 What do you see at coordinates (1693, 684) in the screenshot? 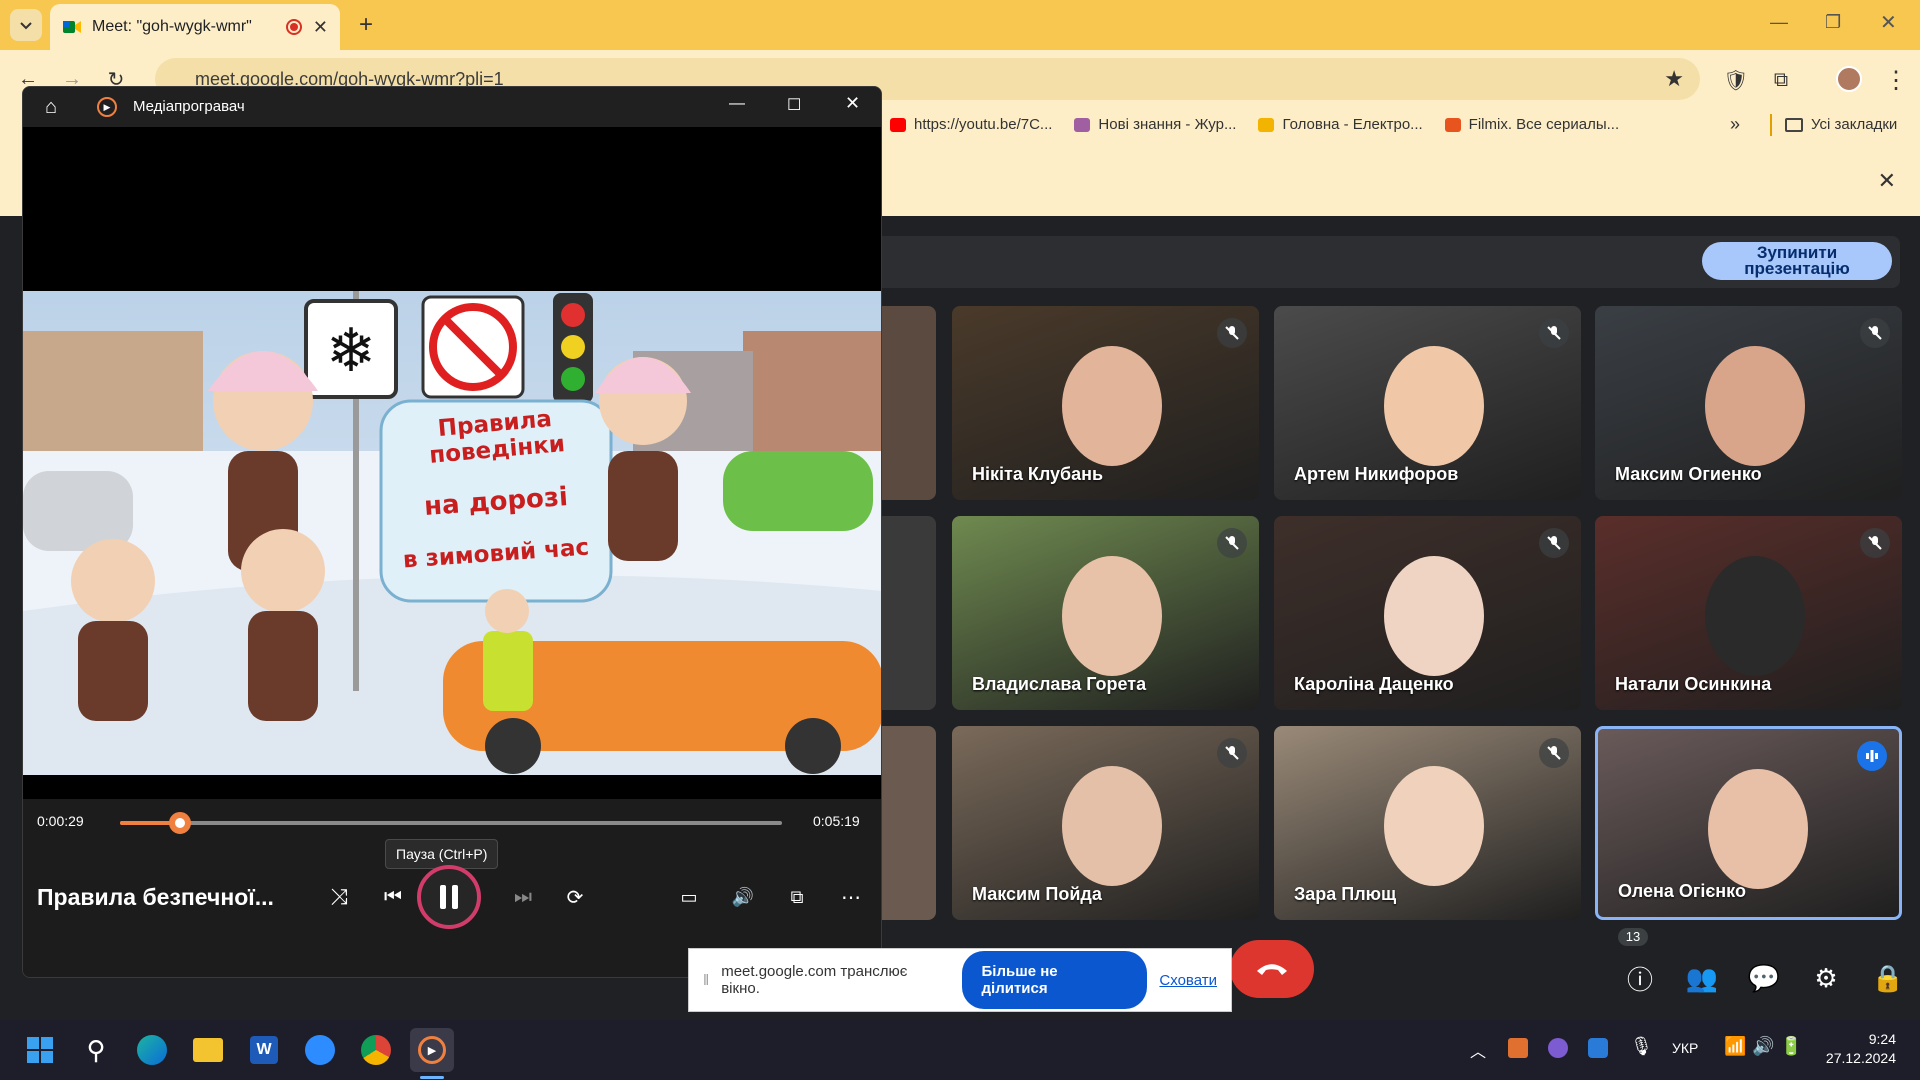
I see `participant-name: Натали Осинкина` at bounding box center [1693, 684].